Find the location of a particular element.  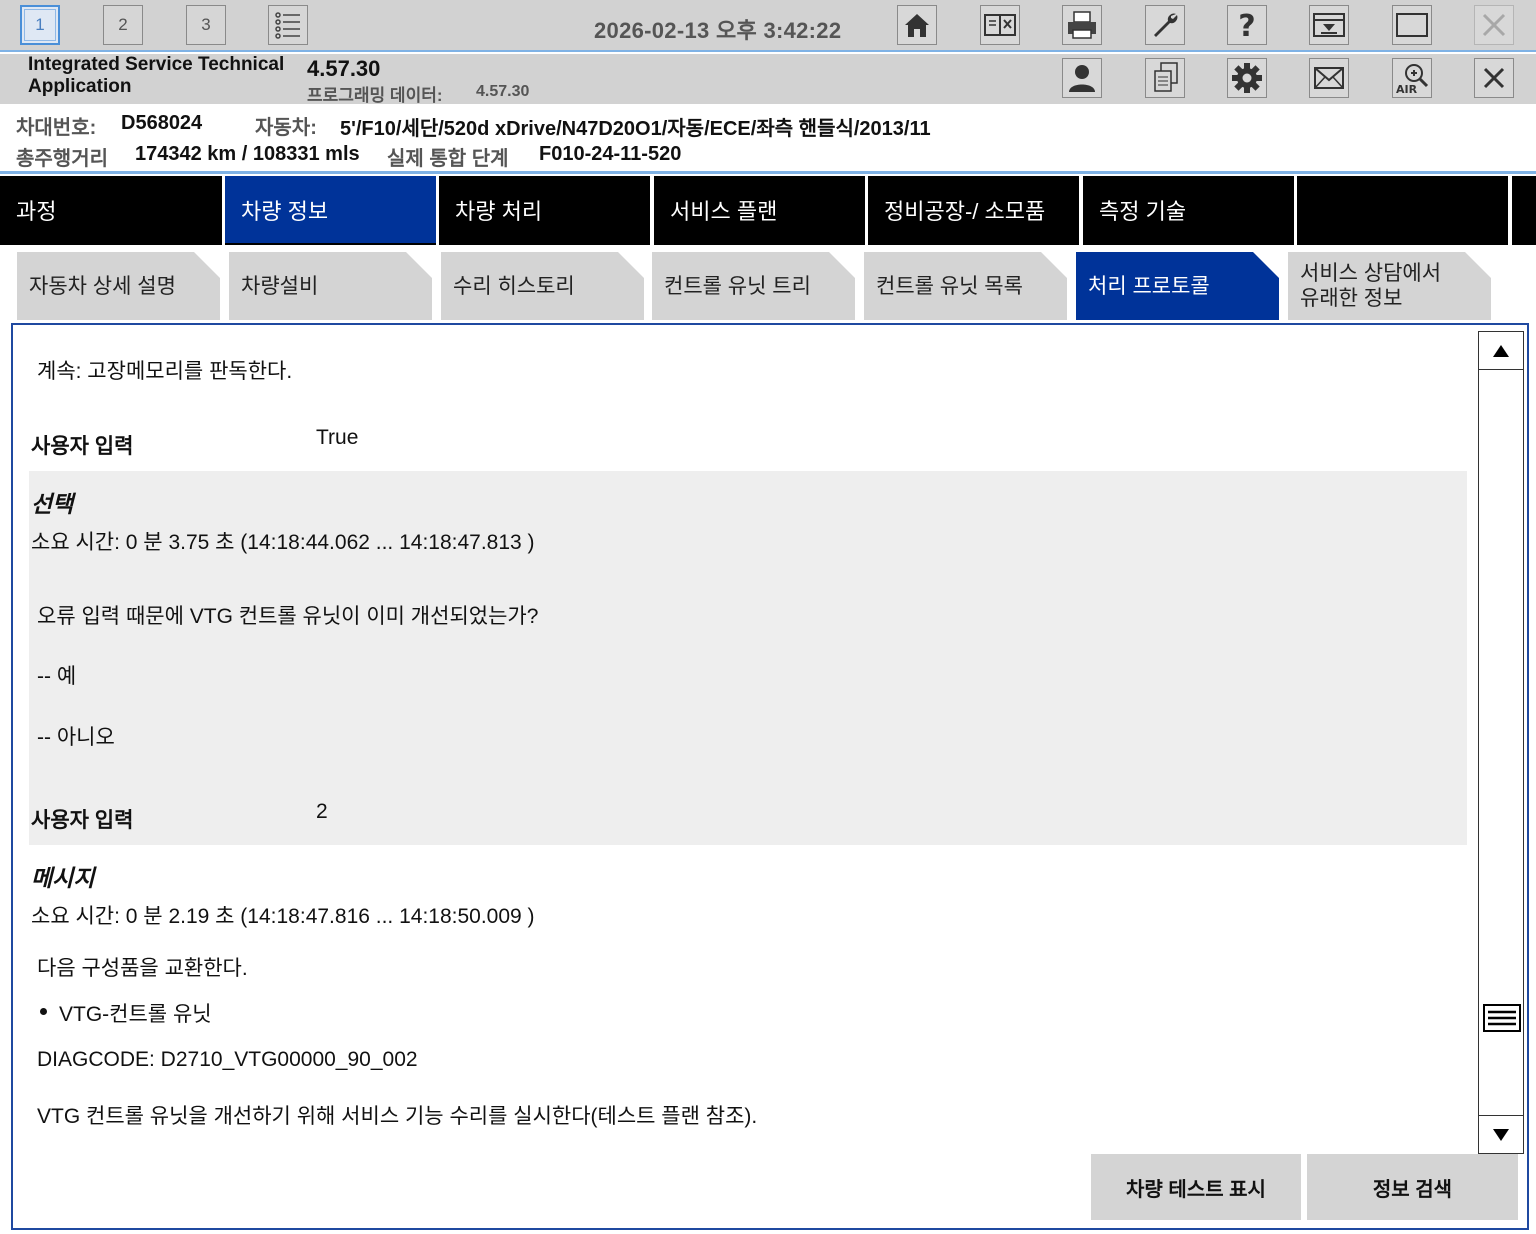

scroll-up-button is located at coordinates (1501, 351).